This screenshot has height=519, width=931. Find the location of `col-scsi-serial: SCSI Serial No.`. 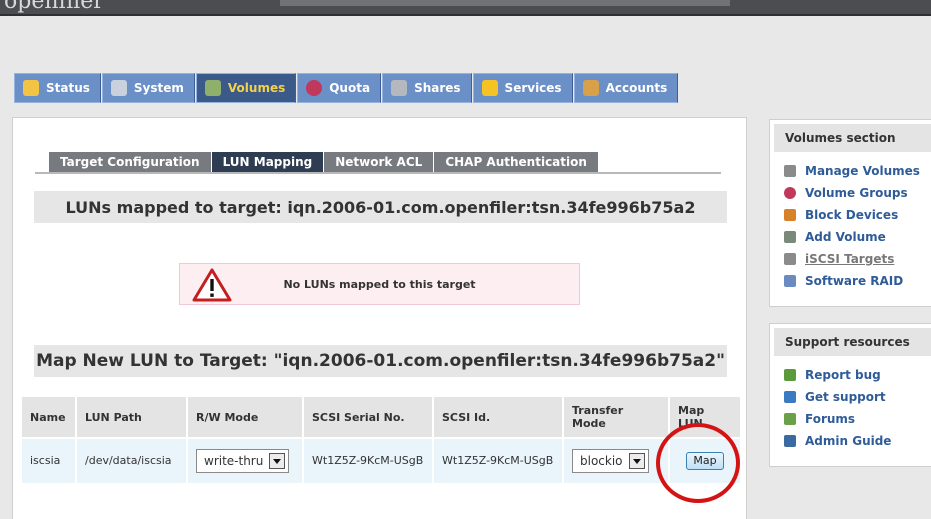

col-scsi-serial: SCSI Serial No. is located at coordinates (368, 417).